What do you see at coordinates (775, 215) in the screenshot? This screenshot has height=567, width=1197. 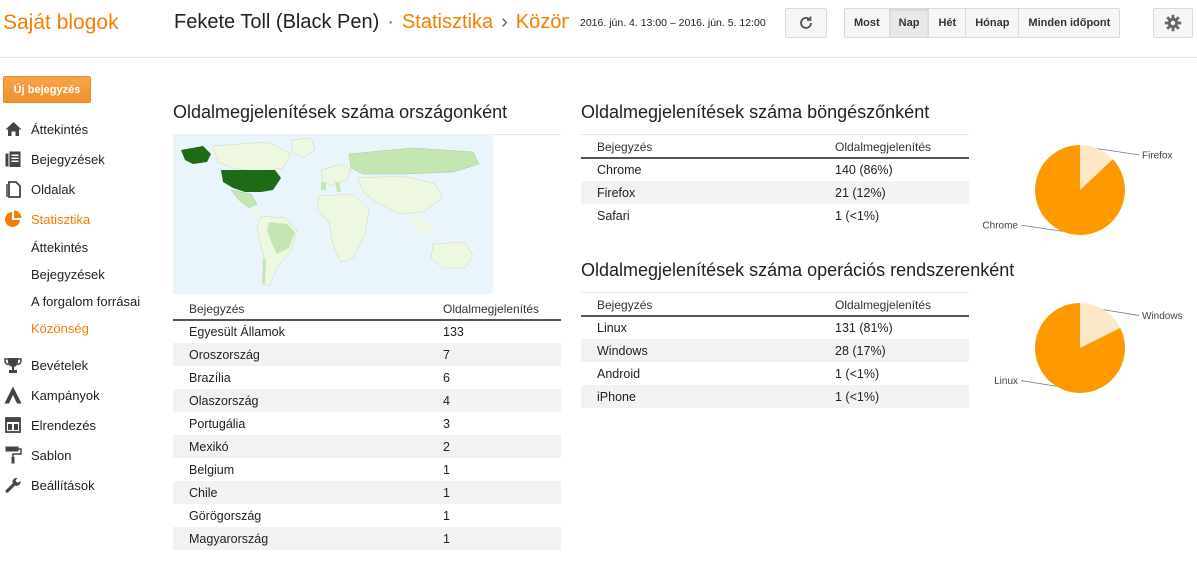 I see `table-row: Safari 1 (<1%)` at bounding box center [775, 215].